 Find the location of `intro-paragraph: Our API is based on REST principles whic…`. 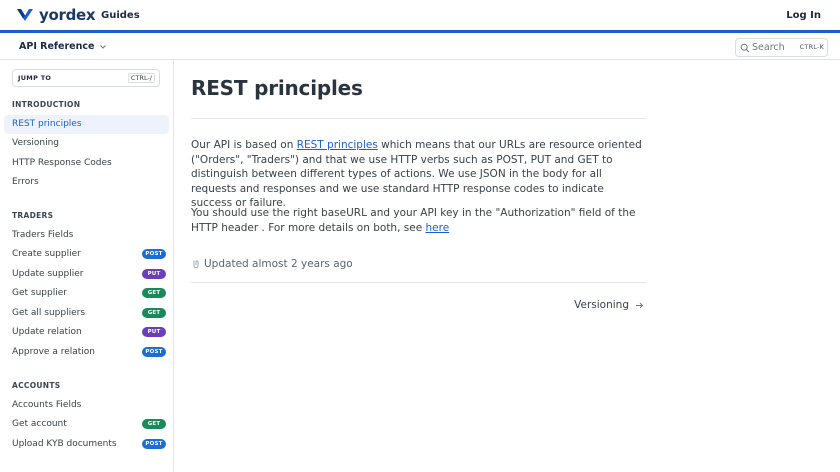

intro-paragraph: Our API is based on REST principles whic… is located at coordinates (418, 174).